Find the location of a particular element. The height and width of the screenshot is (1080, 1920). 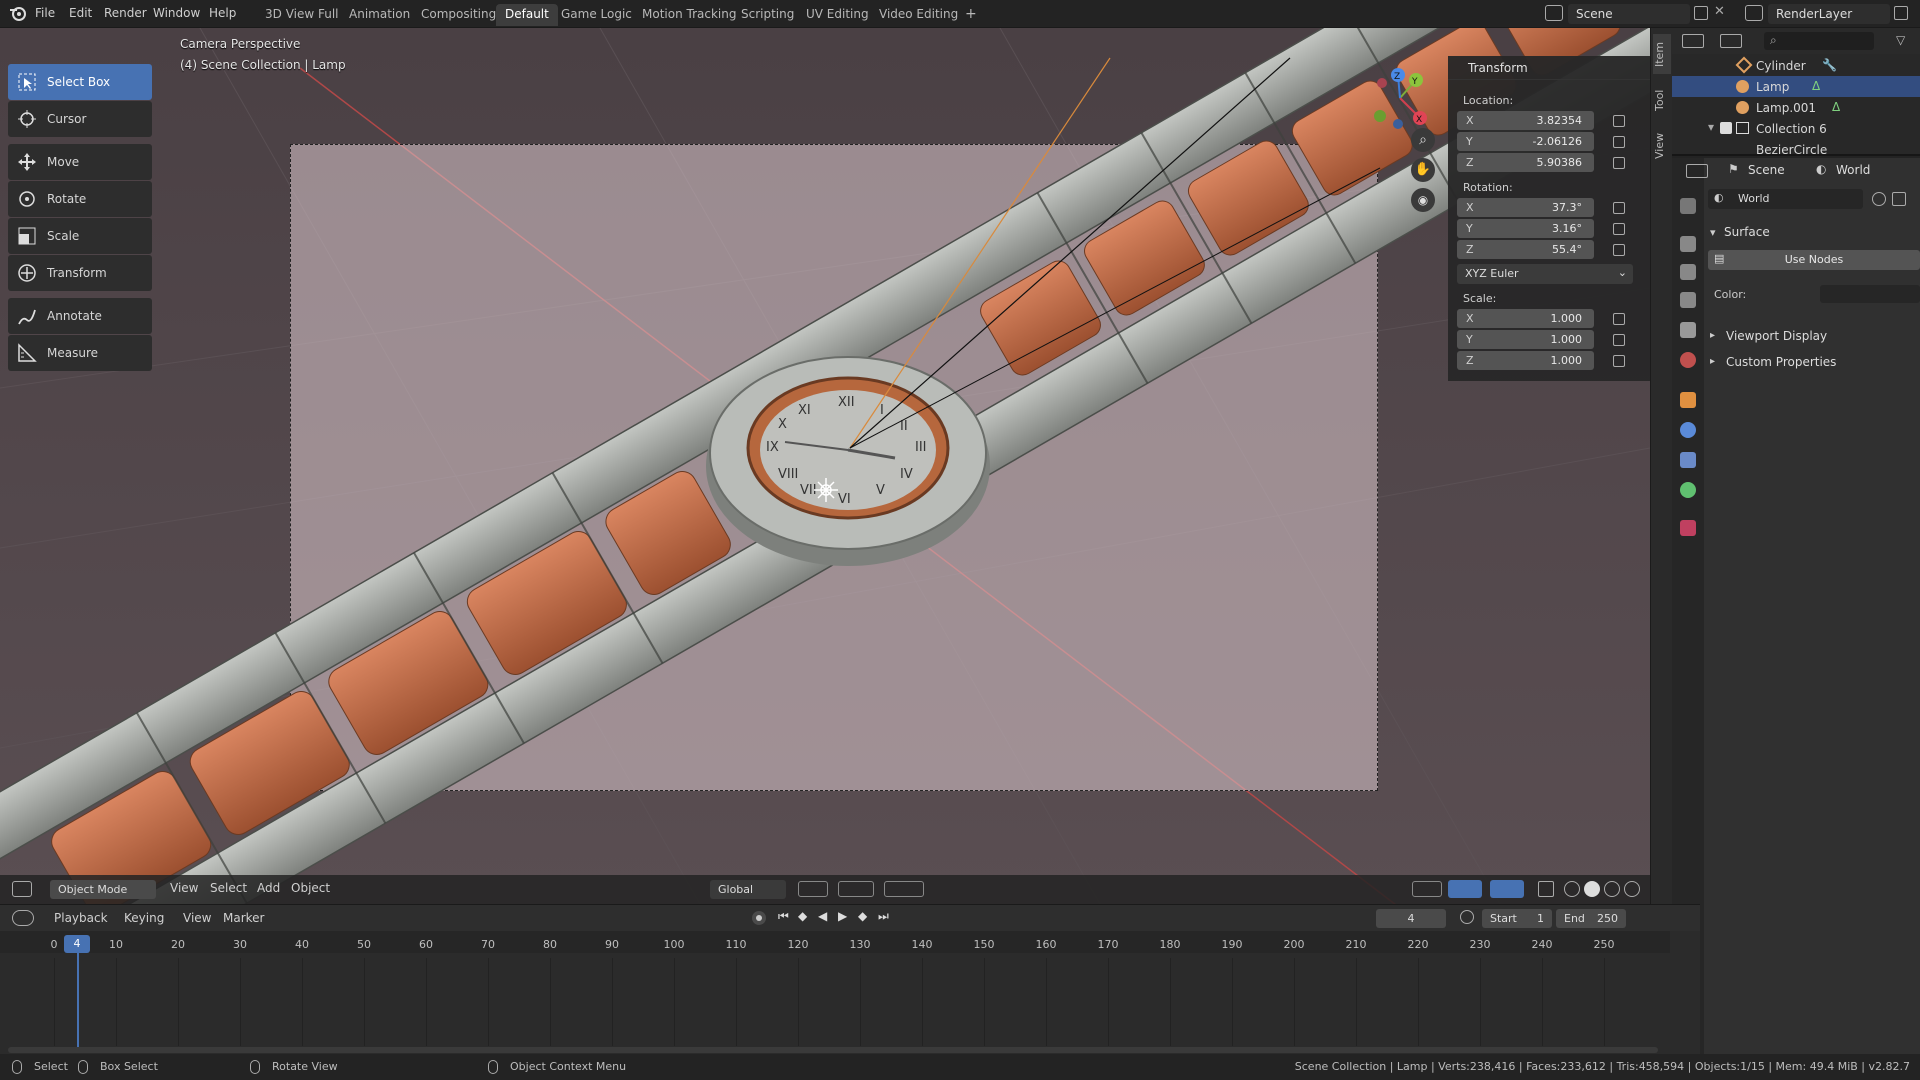

wireframe-shading-icon is located at coordinates (1572, 889).